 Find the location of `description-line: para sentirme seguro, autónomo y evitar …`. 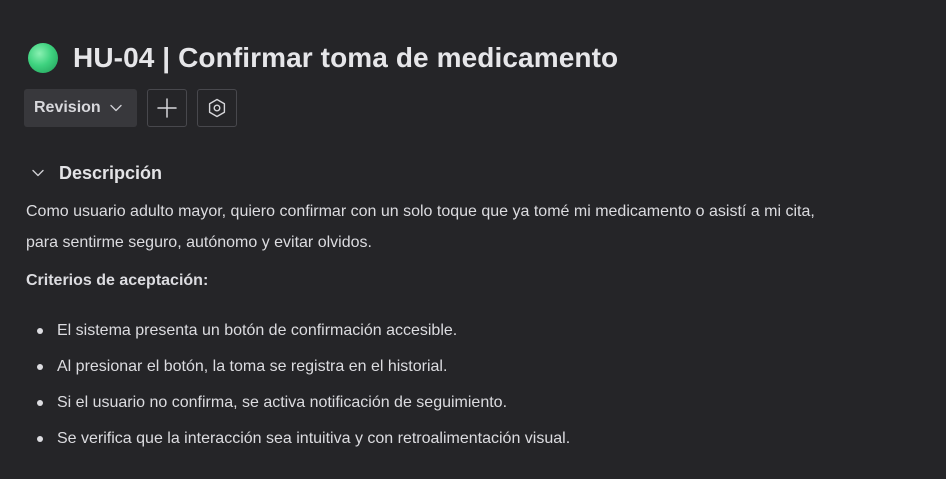

description-line: para sentirme seguro, autónomo y evitar … is located at coordinates (199, 242).